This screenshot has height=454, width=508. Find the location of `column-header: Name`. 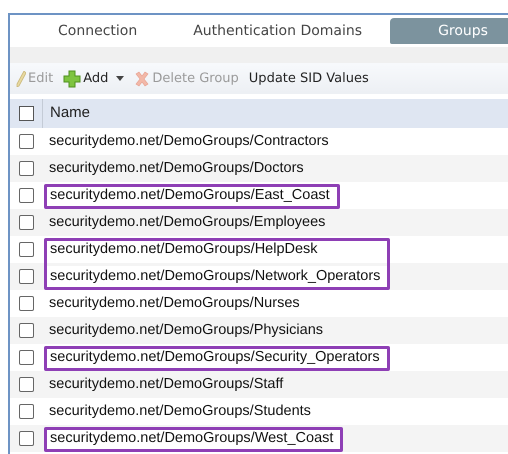

column-header: Name is located at coordinates (70, 113).